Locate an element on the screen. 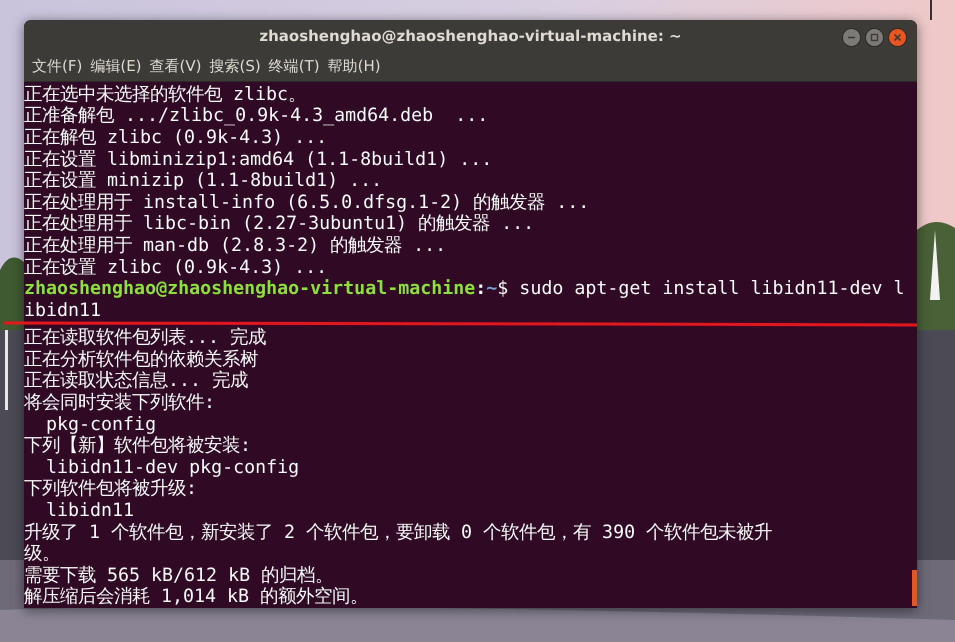 The width and height of the screenshot is (955, 642). terminal-line: 将会同时安装下列软件: is located at coordinates (120, 403).